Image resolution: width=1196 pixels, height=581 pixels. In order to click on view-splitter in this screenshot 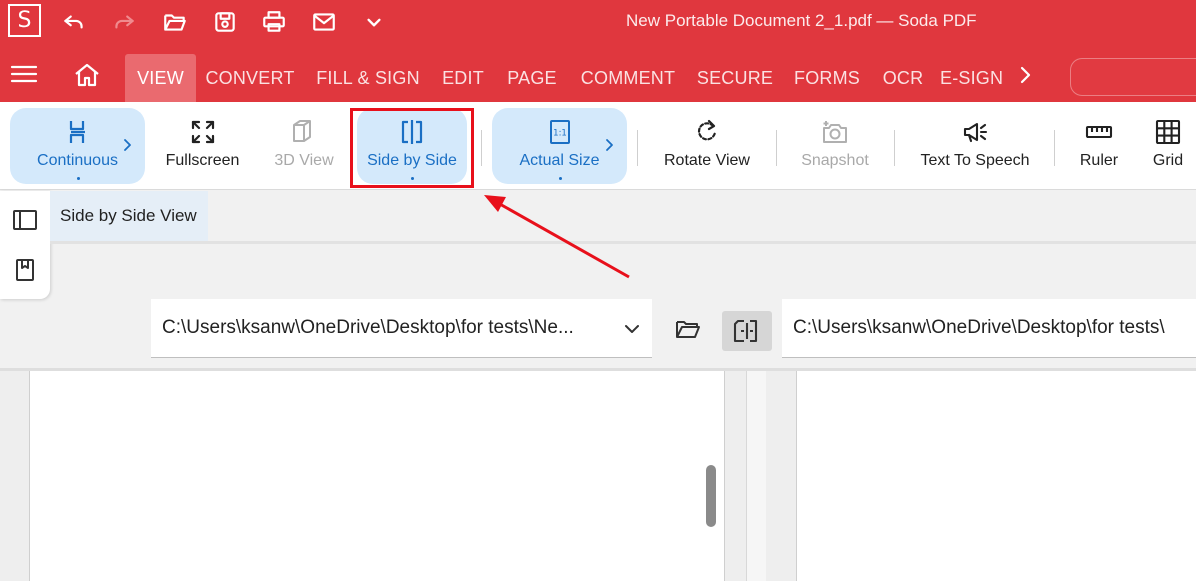, I will do `click(756, 476)`.